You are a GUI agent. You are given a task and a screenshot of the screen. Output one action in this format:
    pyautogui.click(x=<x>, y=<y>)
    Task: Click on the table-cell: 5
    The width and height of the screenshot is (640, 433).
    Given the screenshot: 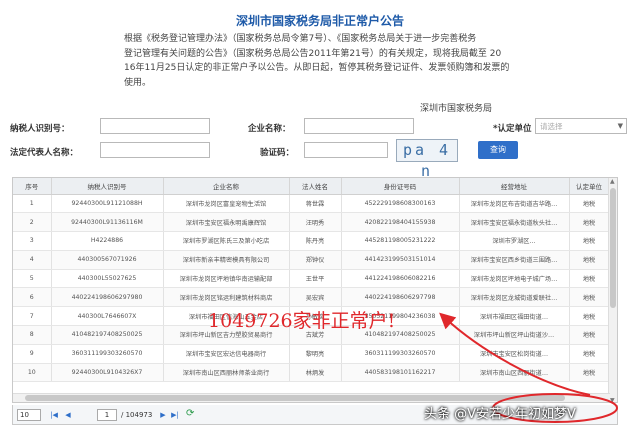 What is the action you would take?
    pyautogui.click(x=32, y=279)
    